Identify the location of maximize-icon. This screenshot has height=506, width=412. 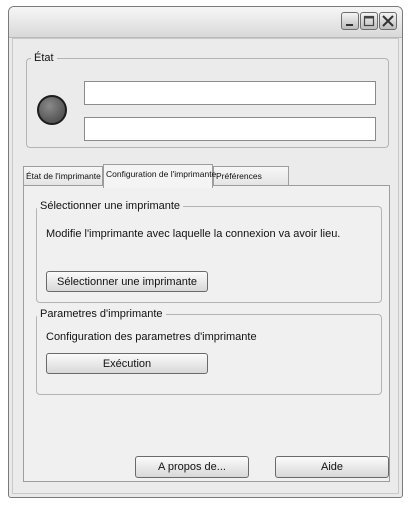
(369, 21).